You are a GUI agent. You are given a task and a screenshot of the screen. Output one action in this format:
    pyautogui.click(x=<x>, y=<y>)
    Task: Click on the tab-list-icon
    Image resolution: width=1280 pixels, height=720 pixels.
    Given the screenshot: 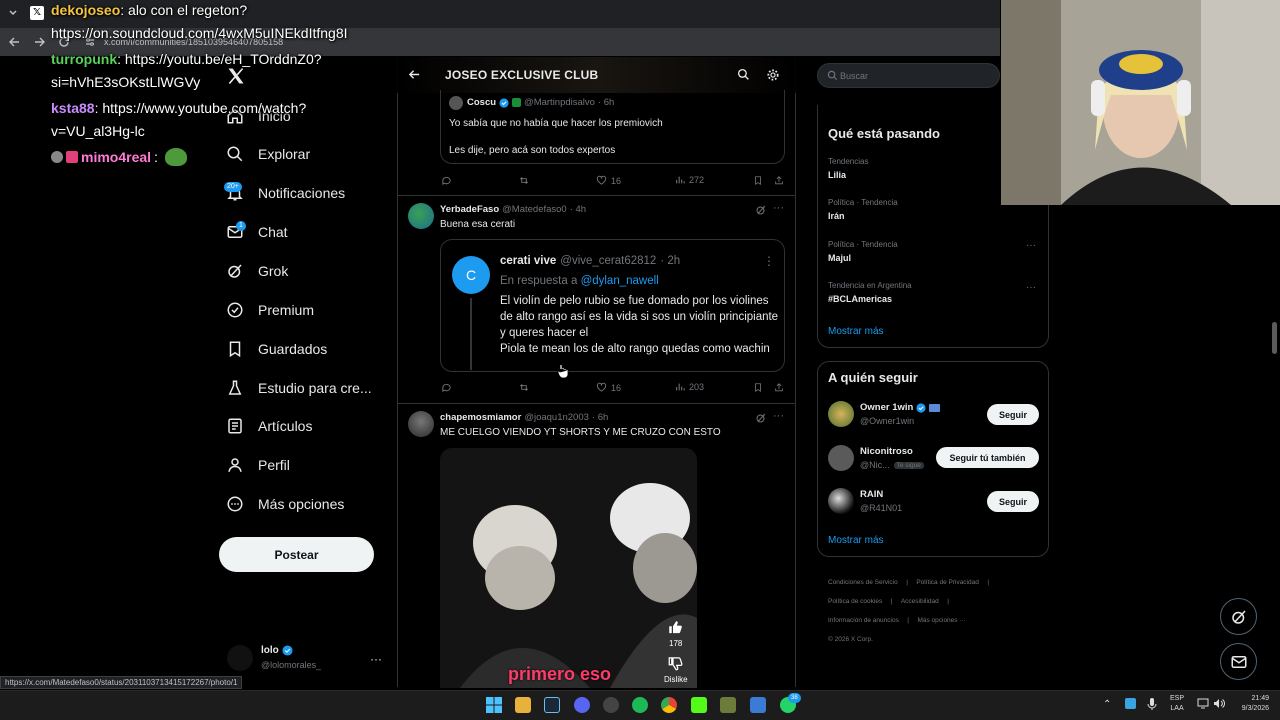 What is the action you would take?
    pyautogui.click(x=13, y=13)
    